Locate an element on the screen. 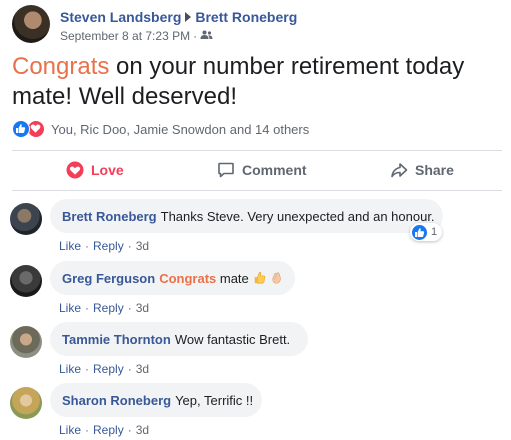  comment-text: Yep, Terrific !! is located at coordinates (214, 400).